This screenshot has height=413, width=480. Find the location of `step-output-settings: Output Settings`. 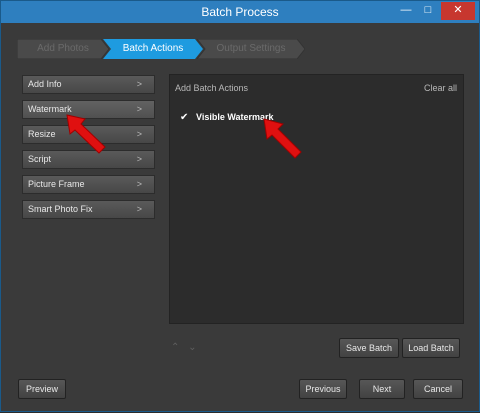

step-output-settings: Output Settings is located at coordinates (251, 49).